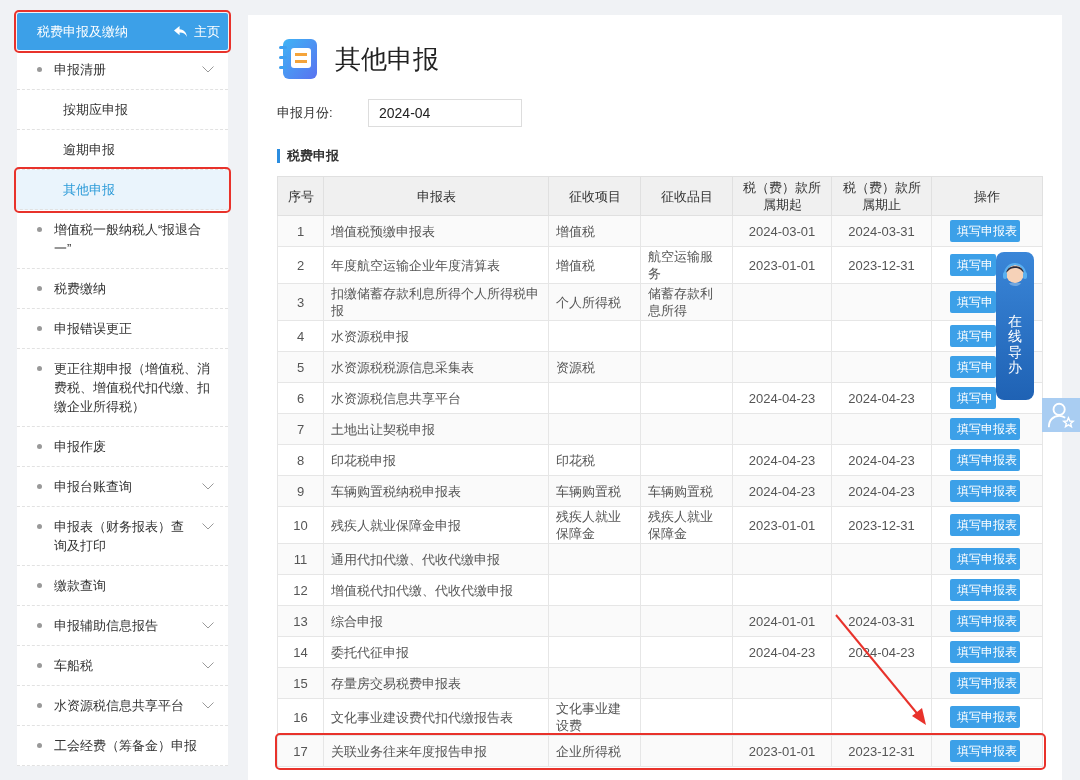 This screenshot has width=1080, height=780. Describe the element at coordinates (782, 196) in the screenshot. I see `column-header: 税（费）款所属期起` at that location.